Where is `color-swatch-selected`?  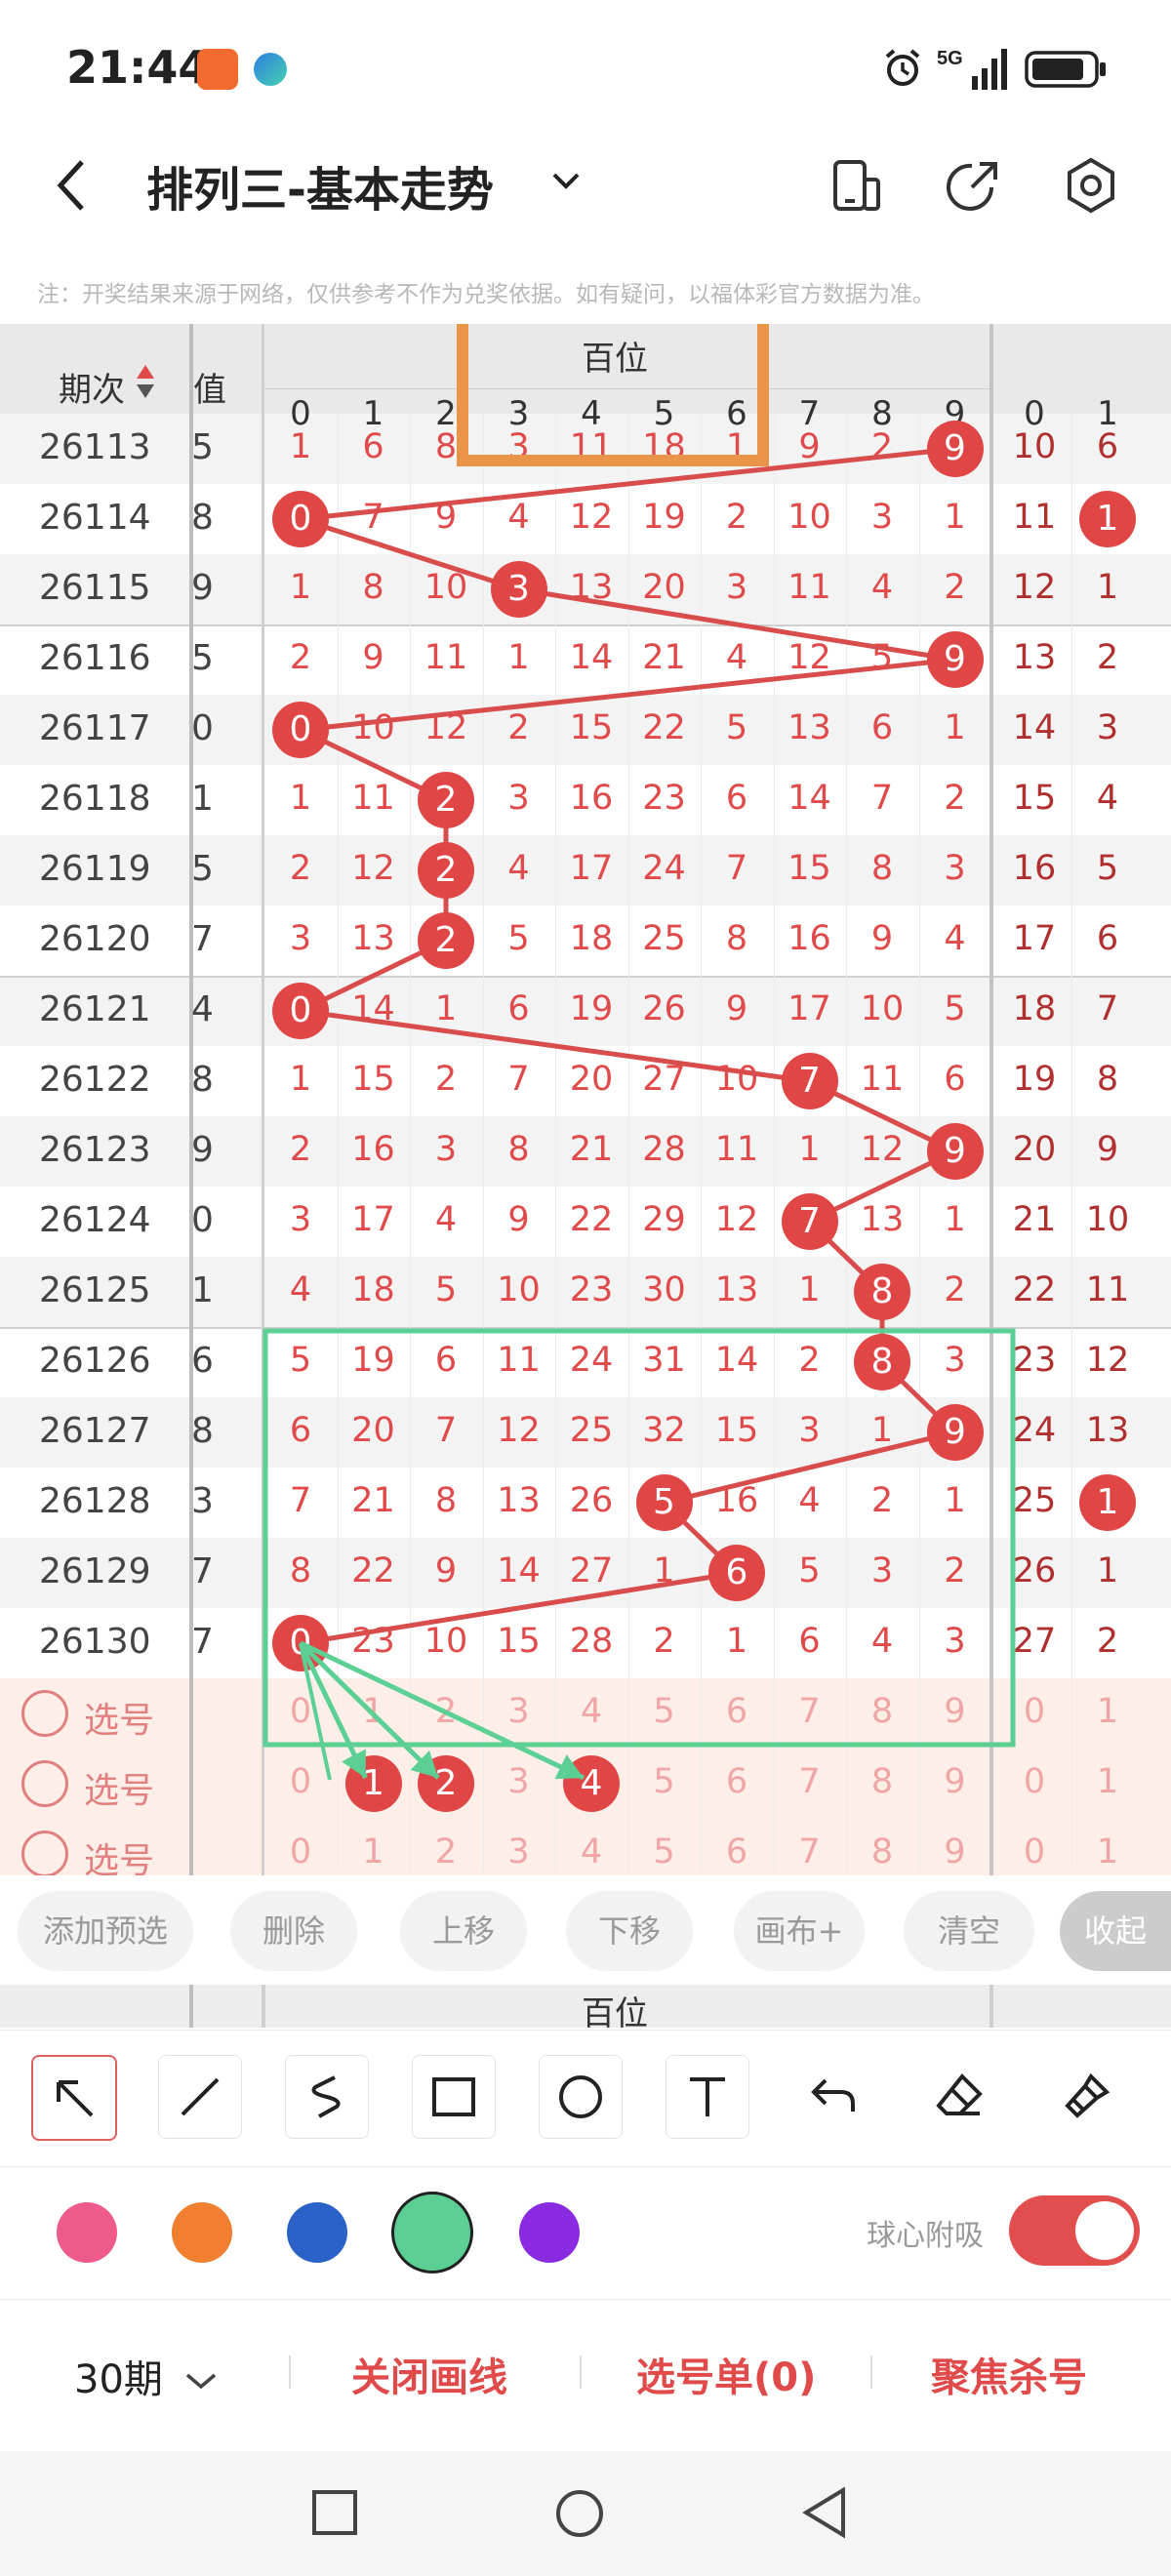
color-swatch-selected is located at coordinates (432, 2233).